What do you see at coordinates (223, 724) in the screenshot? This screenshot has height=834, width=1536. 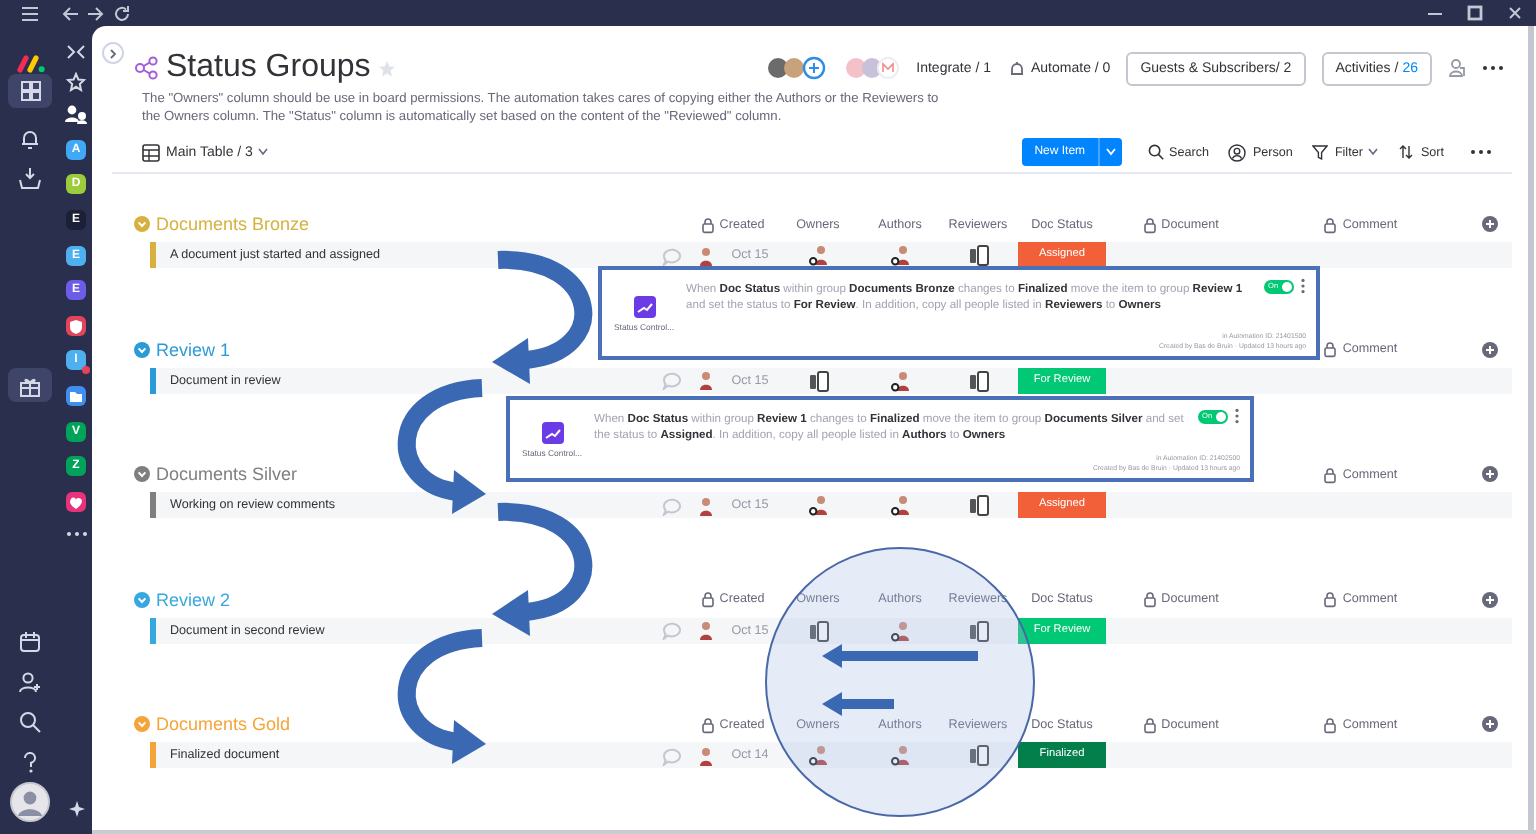 I see `group-title: Documents Gold` at bounding box center [223, 724].